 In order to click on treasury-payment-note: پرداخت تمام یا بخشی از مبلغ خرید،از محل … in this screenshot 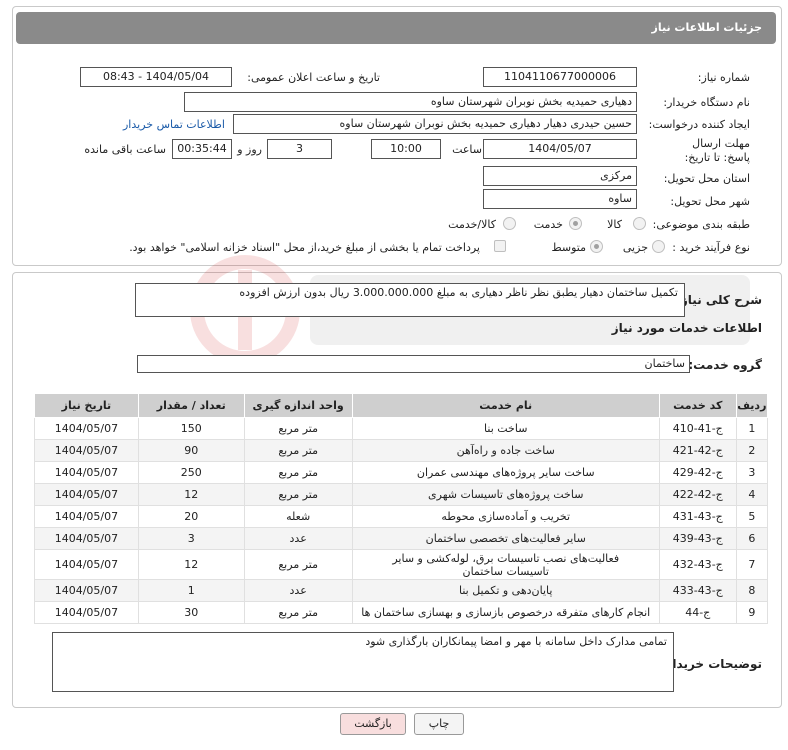, I will do `click(304, 247)`.